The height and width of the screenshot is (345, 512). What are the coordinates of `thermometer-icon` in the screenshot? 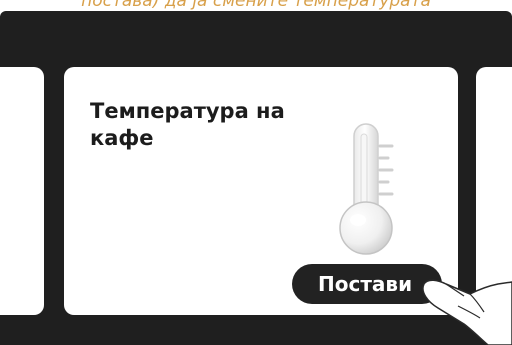 It's located at (366, 189).